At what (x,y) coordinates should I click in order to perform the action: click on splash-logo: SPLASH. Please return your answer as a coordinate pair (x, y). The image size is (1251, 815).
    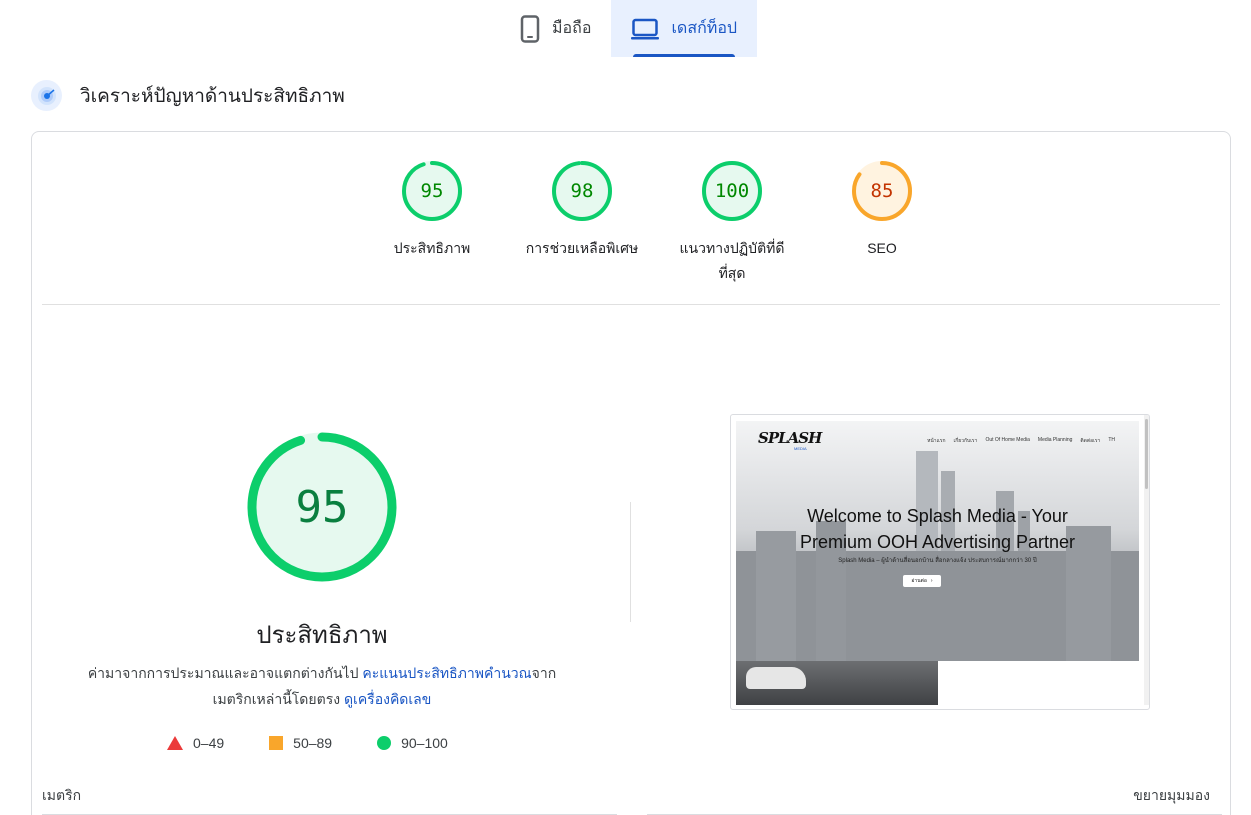
    Looking at the image, I should click on (790, 438).